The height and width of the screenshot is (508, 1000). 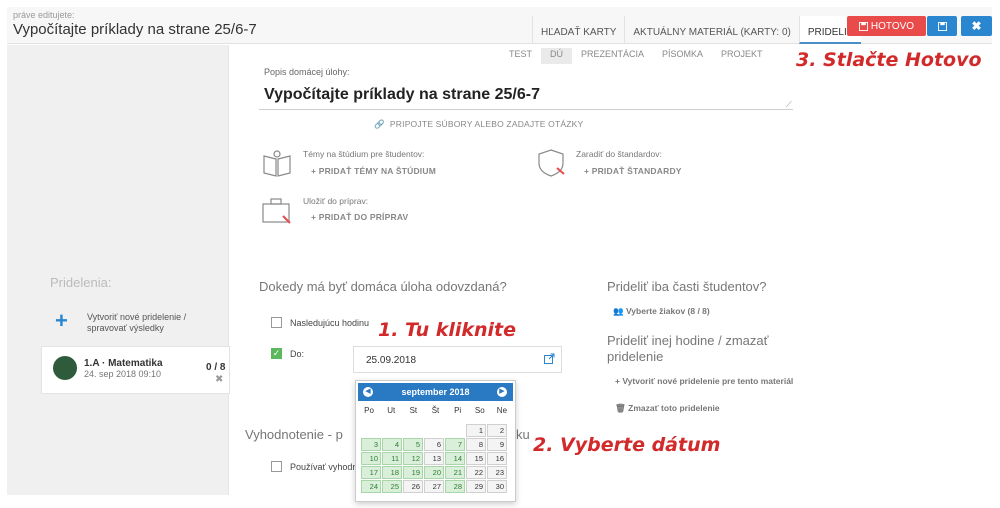 What do you see at coordinates (402, 95) in the screenshot?
I see `homework-title-input: Vypočítajte príklady na strane 25/6-7` at bounding box center [402, 95].